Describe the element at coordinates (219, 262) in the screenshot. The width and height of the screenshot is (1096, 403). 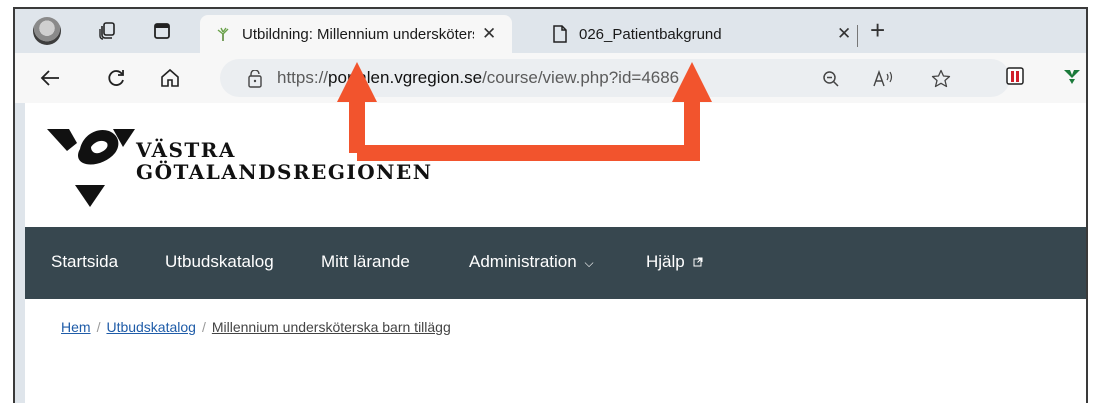
I see `nav-utbudskatalog: Utbudskatalog` at that location.